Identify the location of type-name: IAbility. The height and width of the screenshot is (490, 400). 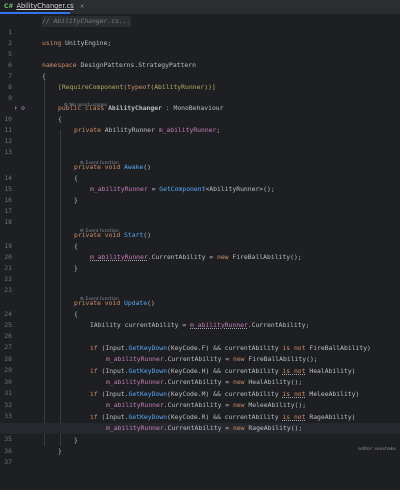
(105, 325).